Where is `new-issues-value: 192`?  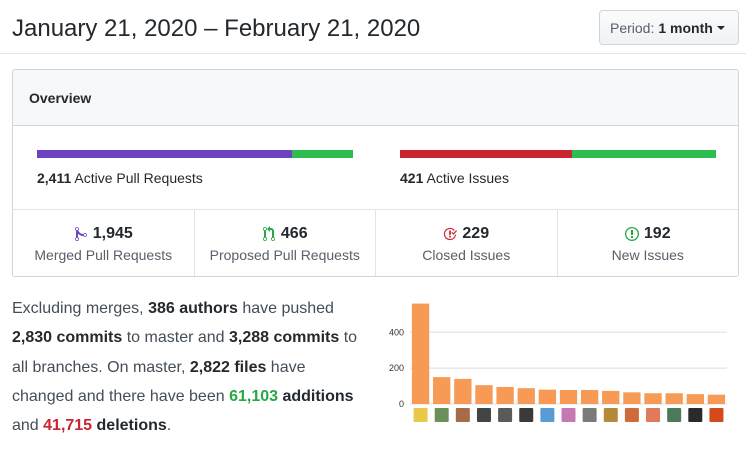
new-issues-value: 192 is located at coordinates (657, 233).